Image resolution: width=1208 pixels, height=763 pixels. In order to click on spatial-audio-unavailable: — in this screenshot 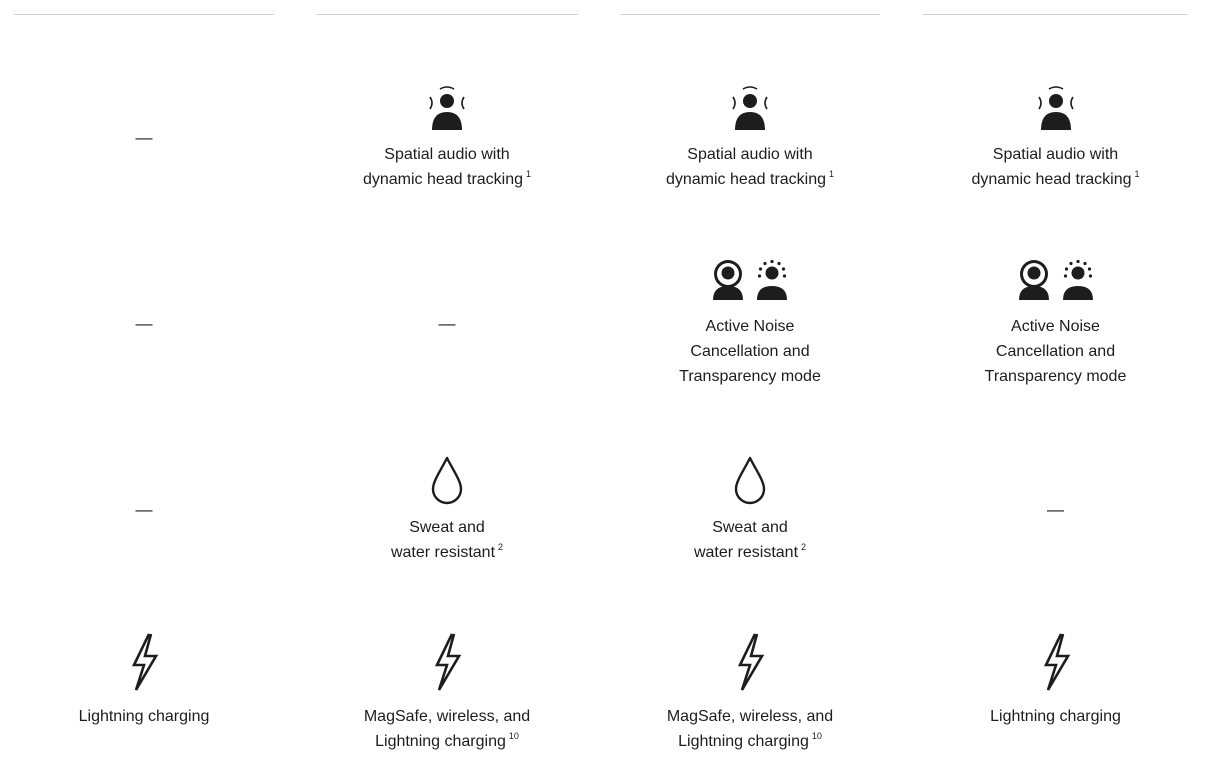, I will do `click(144, 137)`.